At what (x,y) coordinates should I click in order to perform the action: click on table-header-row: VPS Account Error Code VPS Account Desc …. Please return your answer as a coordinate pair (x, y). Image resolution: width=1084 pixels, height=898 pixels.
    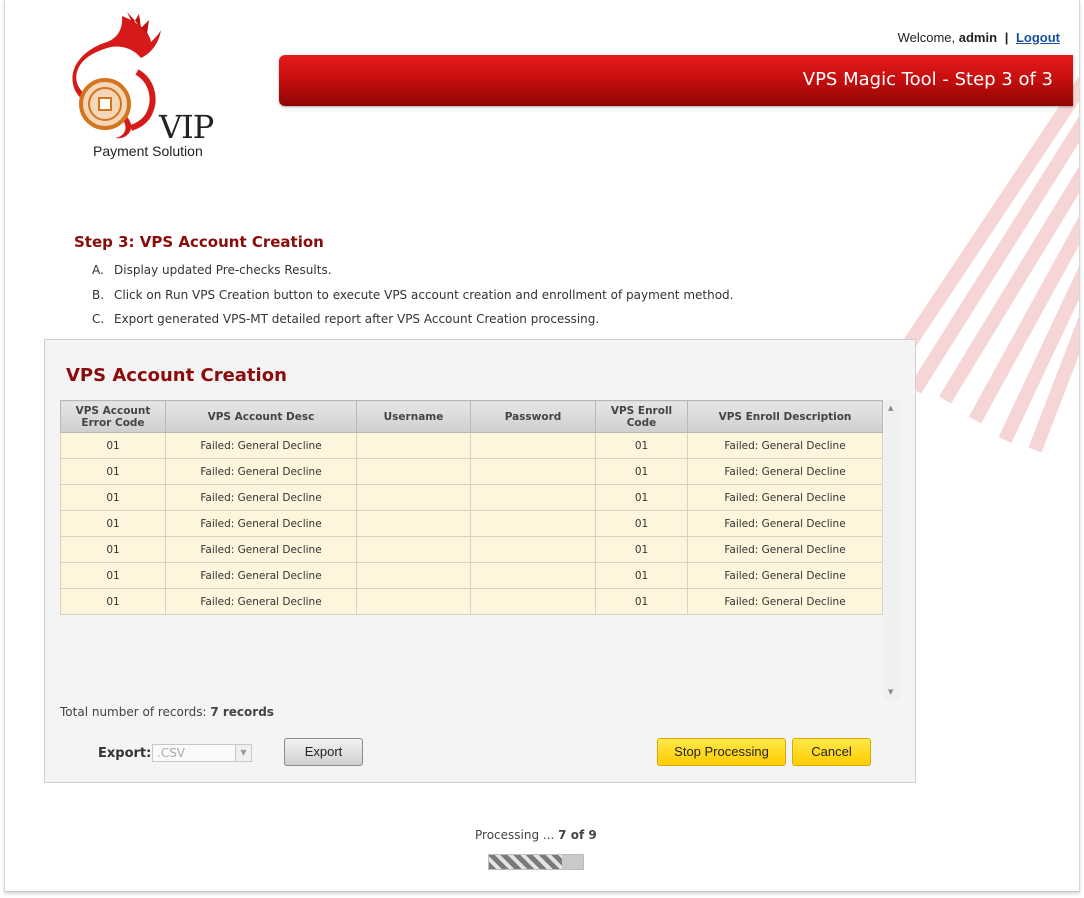
    Looking at the image, I should click on (471, 416).